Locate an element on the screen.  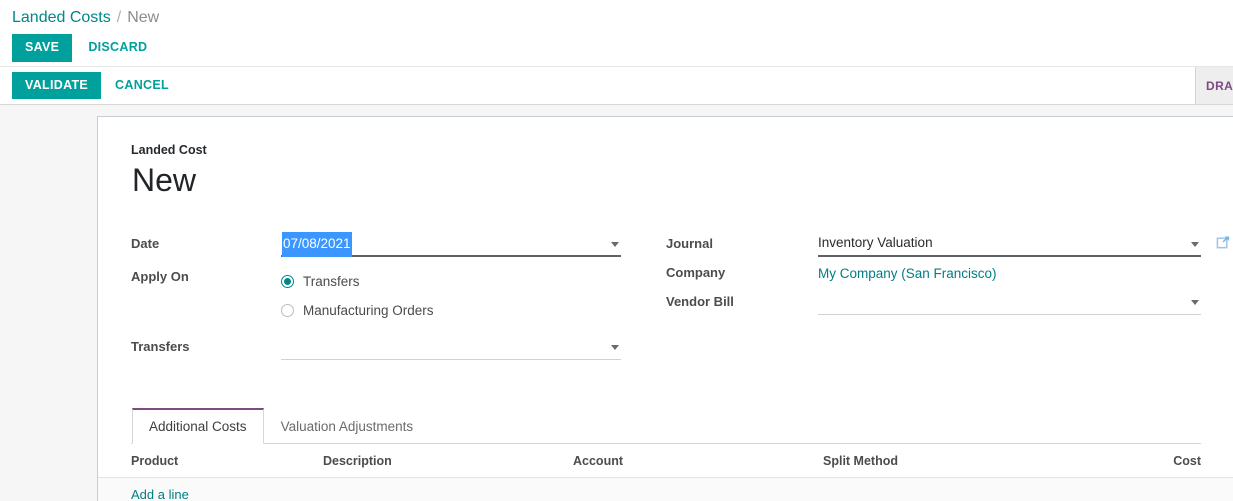
radio-option-manufacturing-orders: Manufacturing Orders is located at coordinates (473, 310).